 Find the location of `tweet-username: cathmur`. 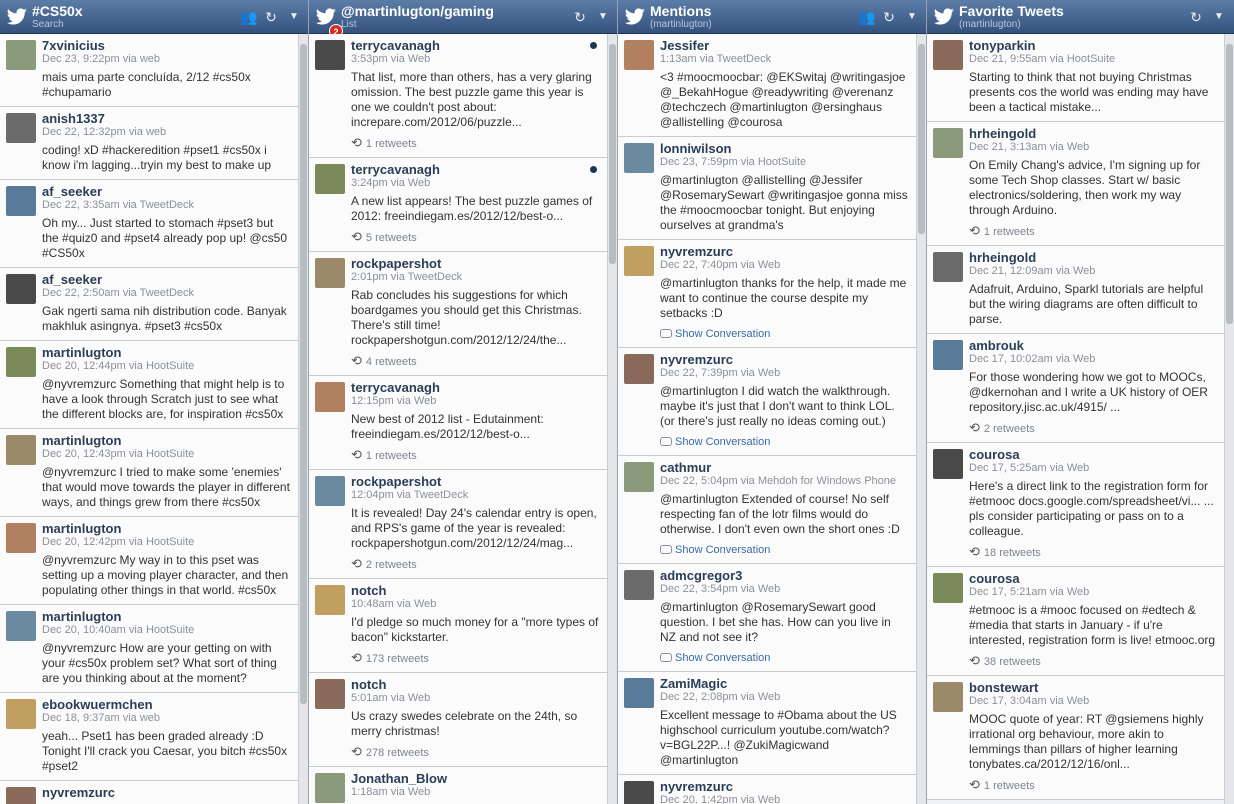

tweet-username: cathmur is located at coordinates (785, 467).